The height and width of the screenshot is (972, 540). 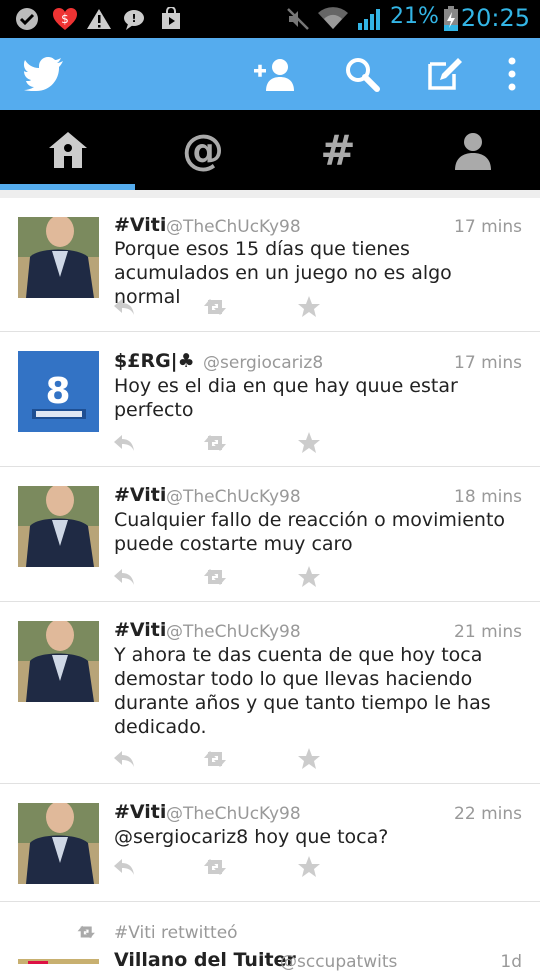 What do you see at coordinates (263, 363) in the screenshot?
I see `tweet-author-handle: @sergiocariz8` at bounding box center [263, 363].